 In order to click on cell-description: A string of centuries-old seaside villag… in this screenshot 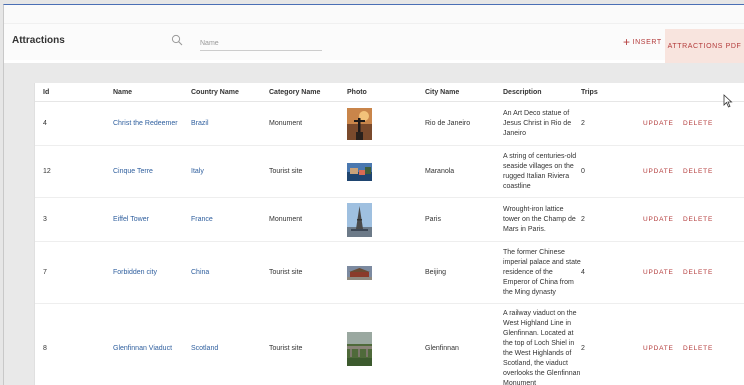, I will do `click(542, 172)`.